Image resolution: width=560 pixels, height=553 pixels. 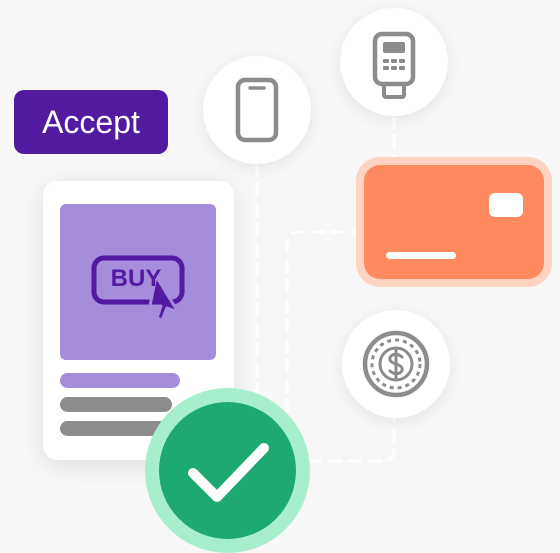 What do you see at coordinates (454, 222) in the screenshot?
I see `credit-card-icon` at bounding box center [454, 222].